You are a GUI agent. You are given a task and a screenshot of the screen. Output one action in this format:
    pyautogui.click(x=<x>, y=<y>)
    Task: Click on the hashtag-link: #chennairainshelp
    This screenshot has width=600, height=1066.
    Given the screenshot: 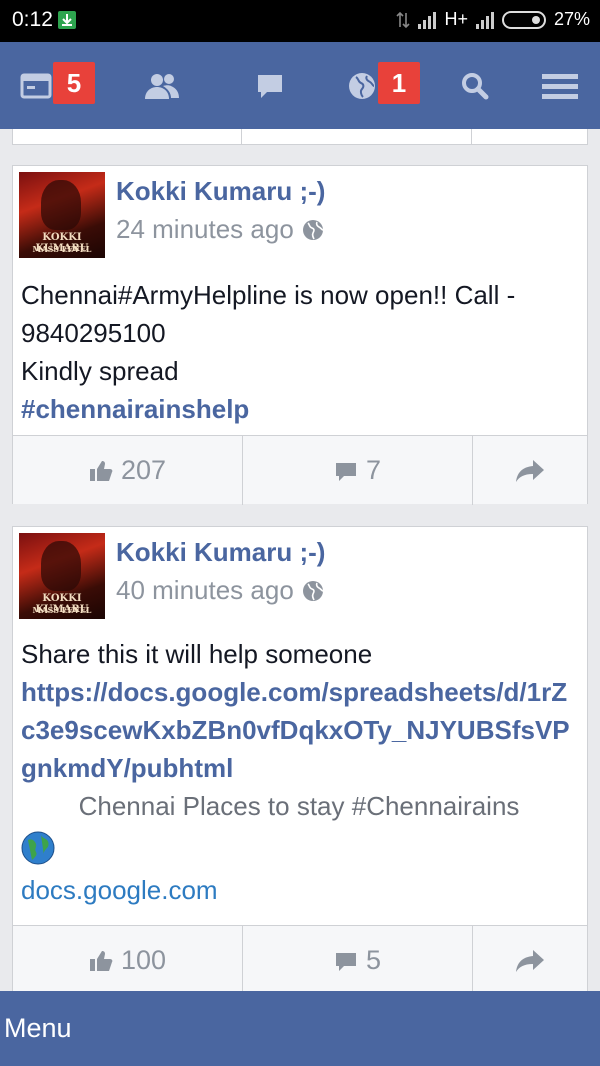 What is the action you would take?
    pyautogui.click(x=268, y=409)
    